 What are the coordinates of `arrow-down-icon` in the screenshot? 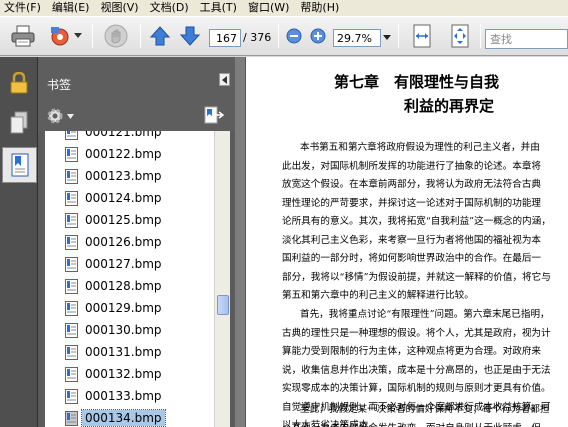 It's located at (190, 36).